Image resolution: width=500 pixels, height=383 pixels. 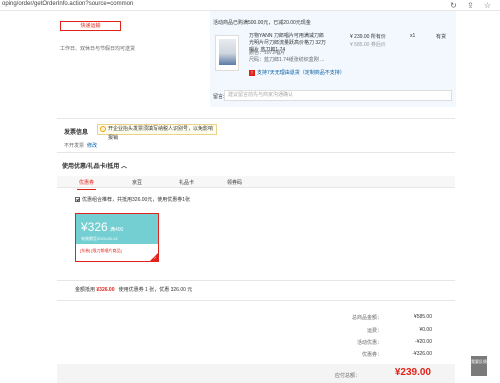 I want to click on product-stock: 有货, so click(x=441, y=37).